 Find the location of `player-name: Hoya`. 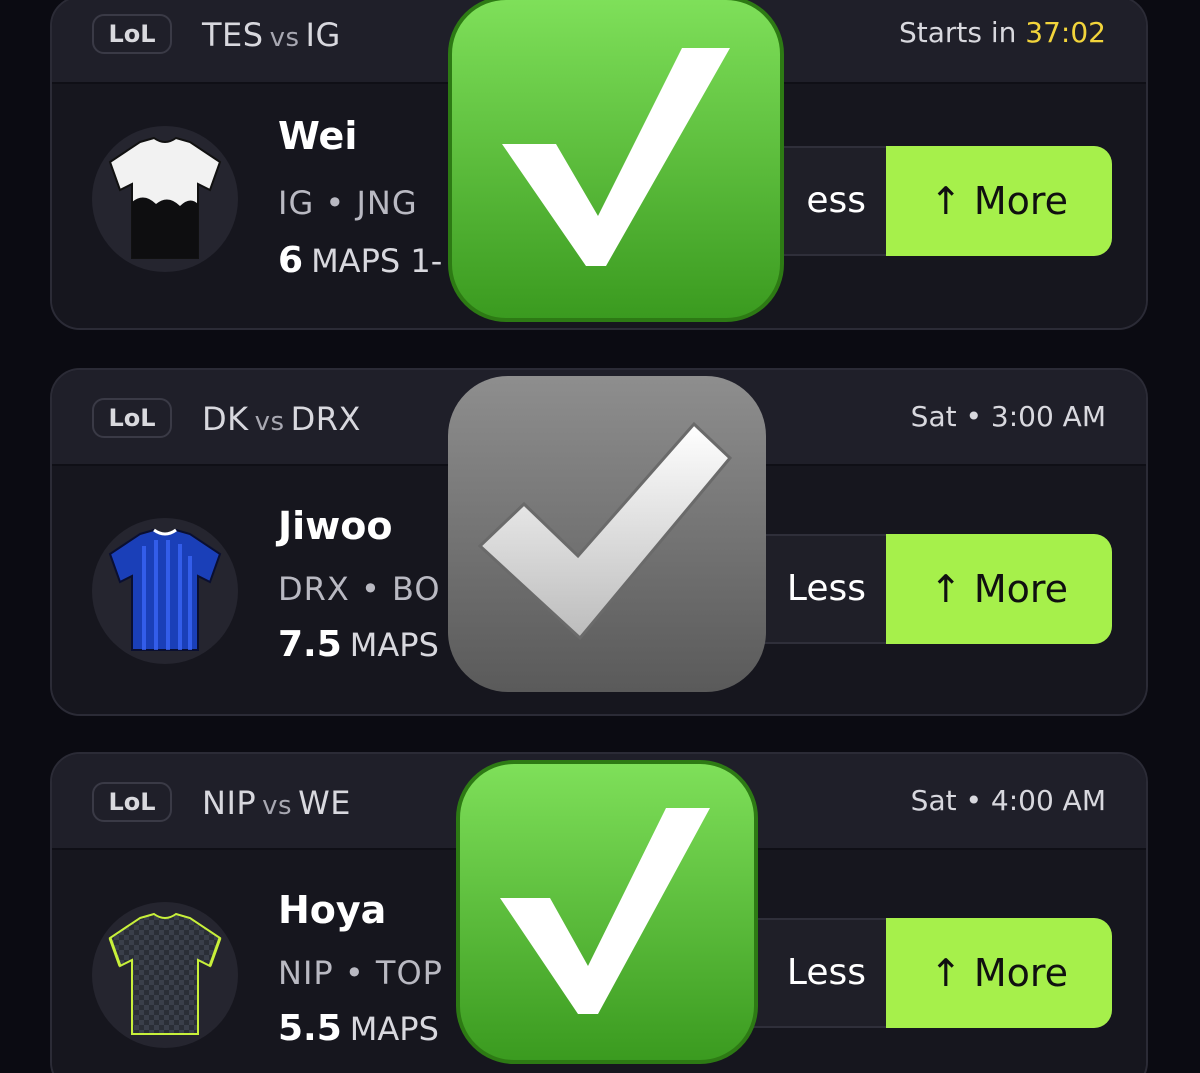

player-name: Hoya is located at coordinates (332, 910).